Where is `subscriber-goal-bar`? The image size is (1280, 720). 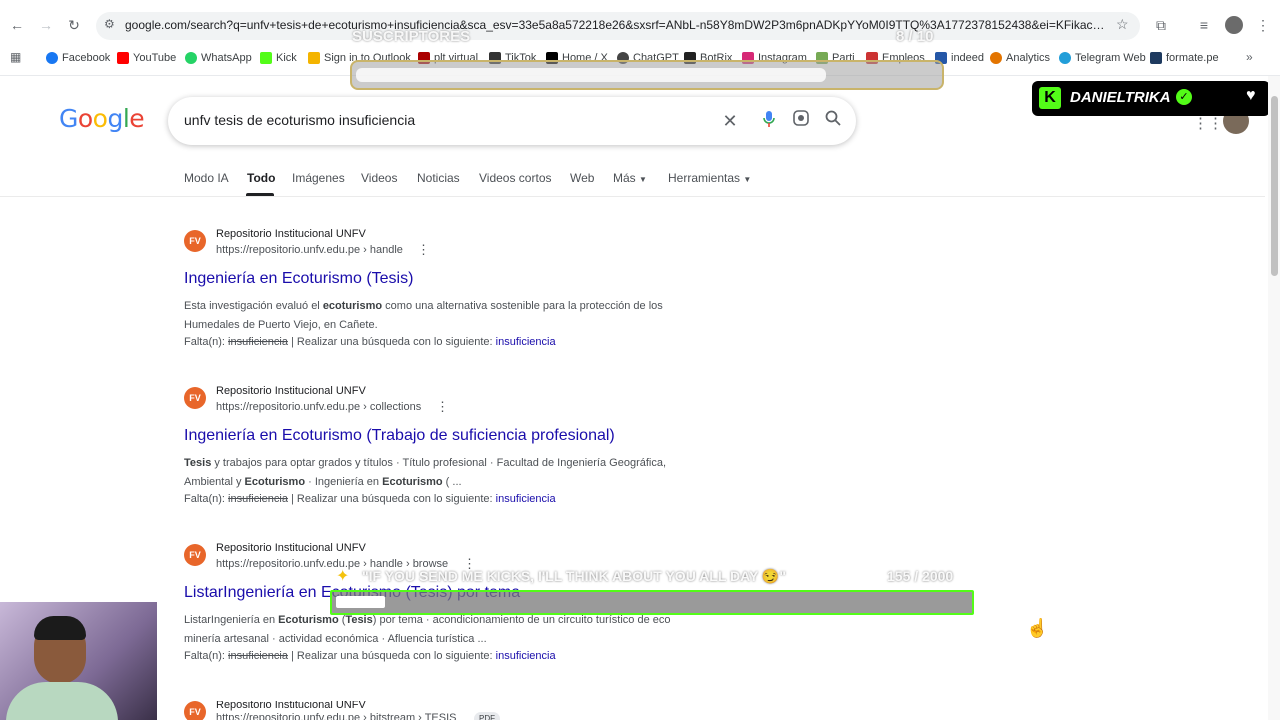 subscriber-goal-bar is located at coordinates (647, 75).